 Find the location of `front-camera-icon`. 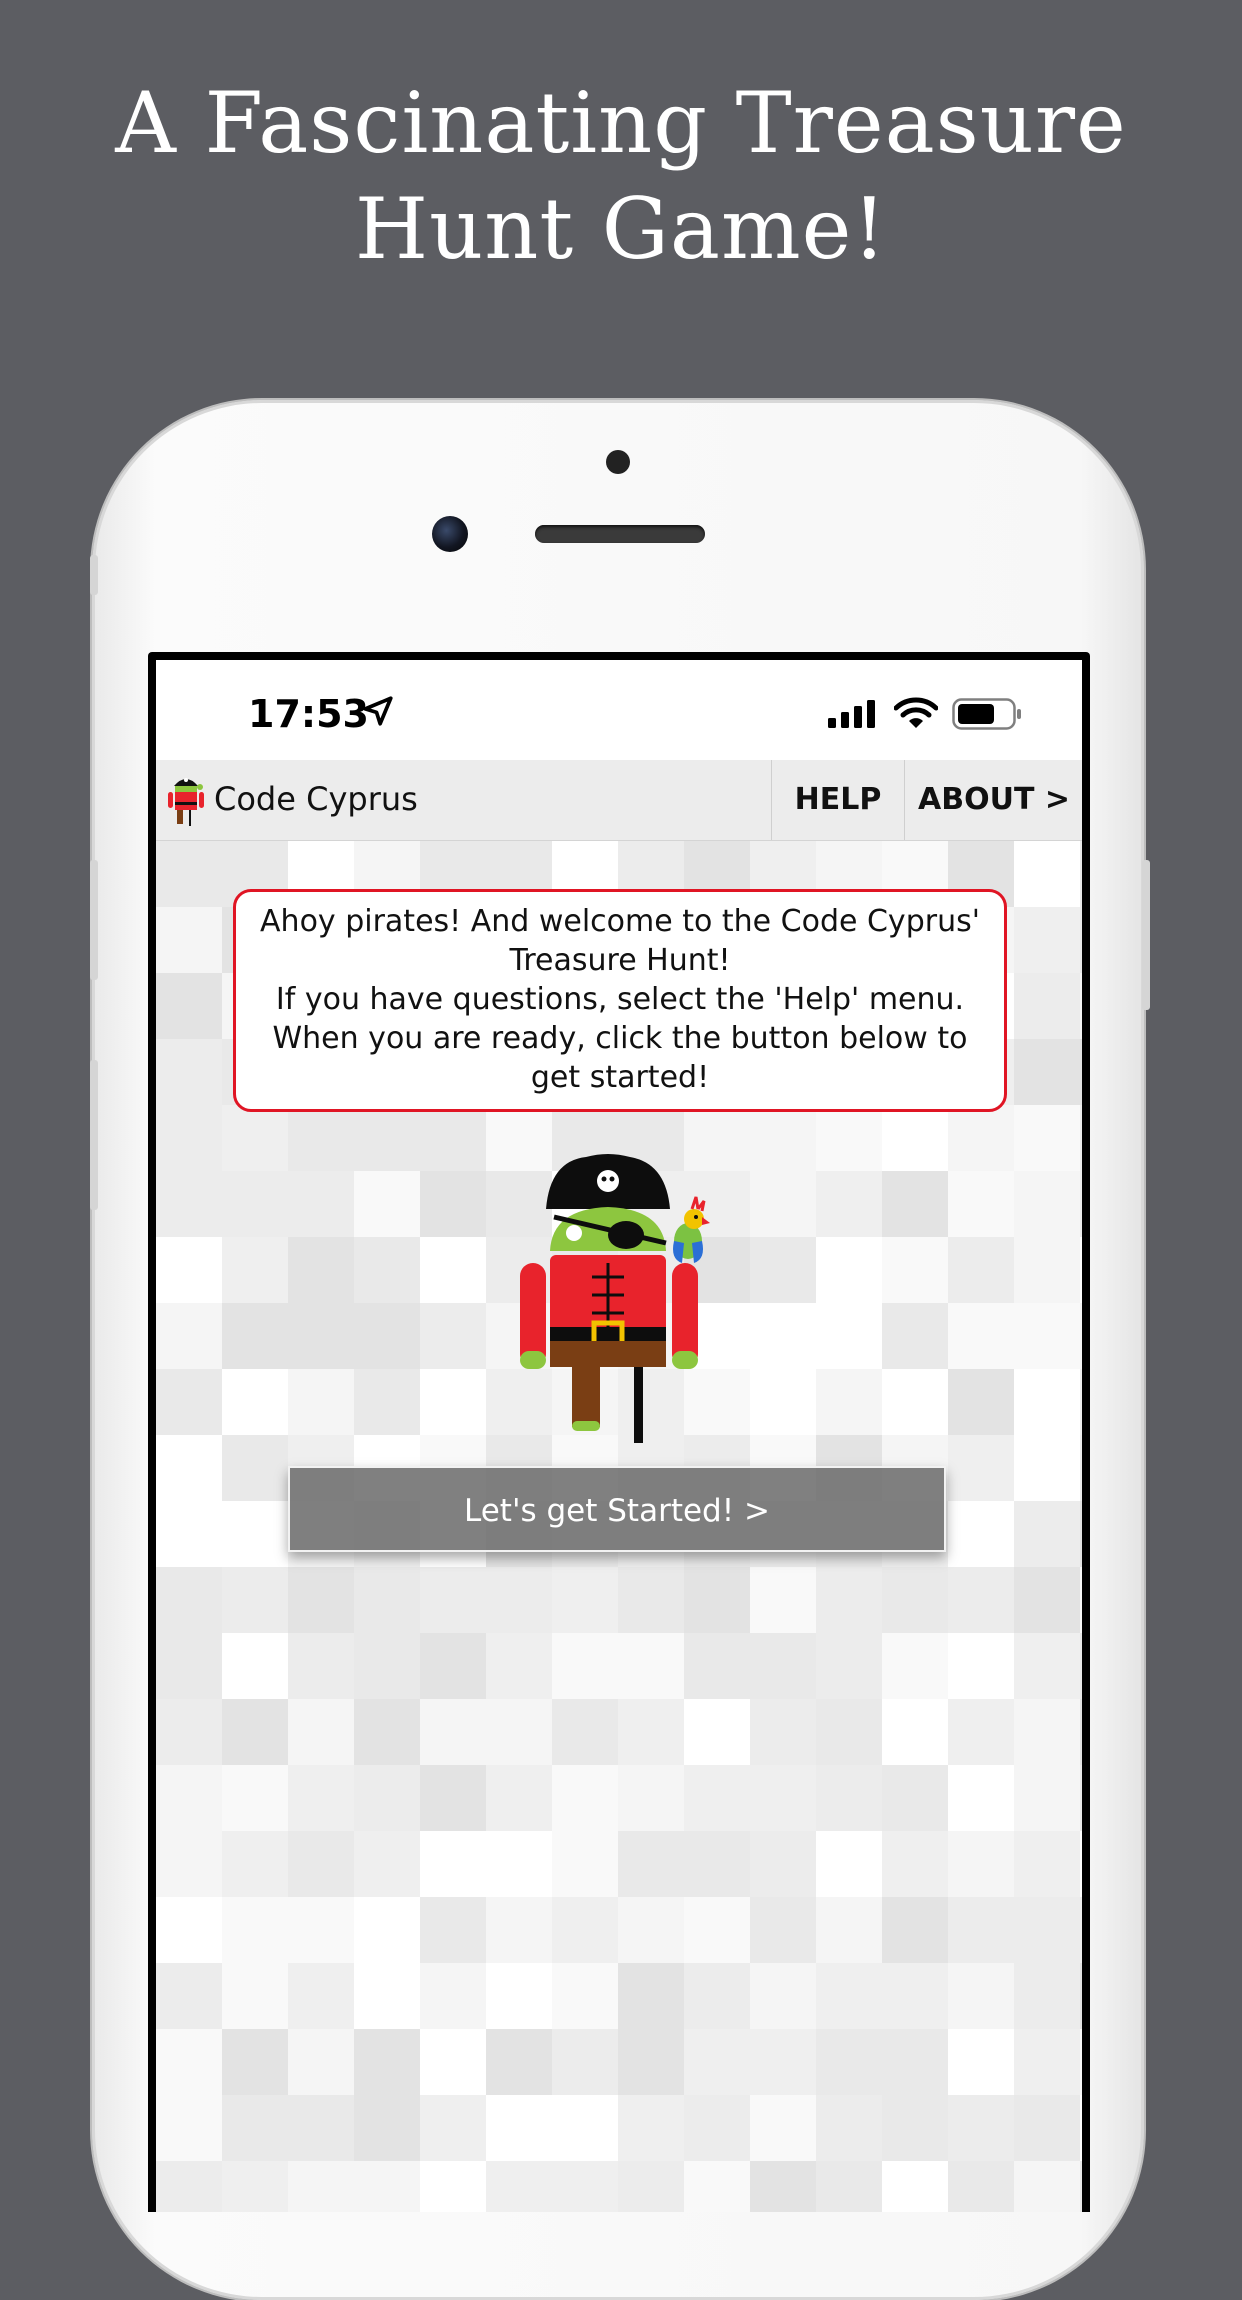

front-camera-icon is located at coordinates (450, 534).